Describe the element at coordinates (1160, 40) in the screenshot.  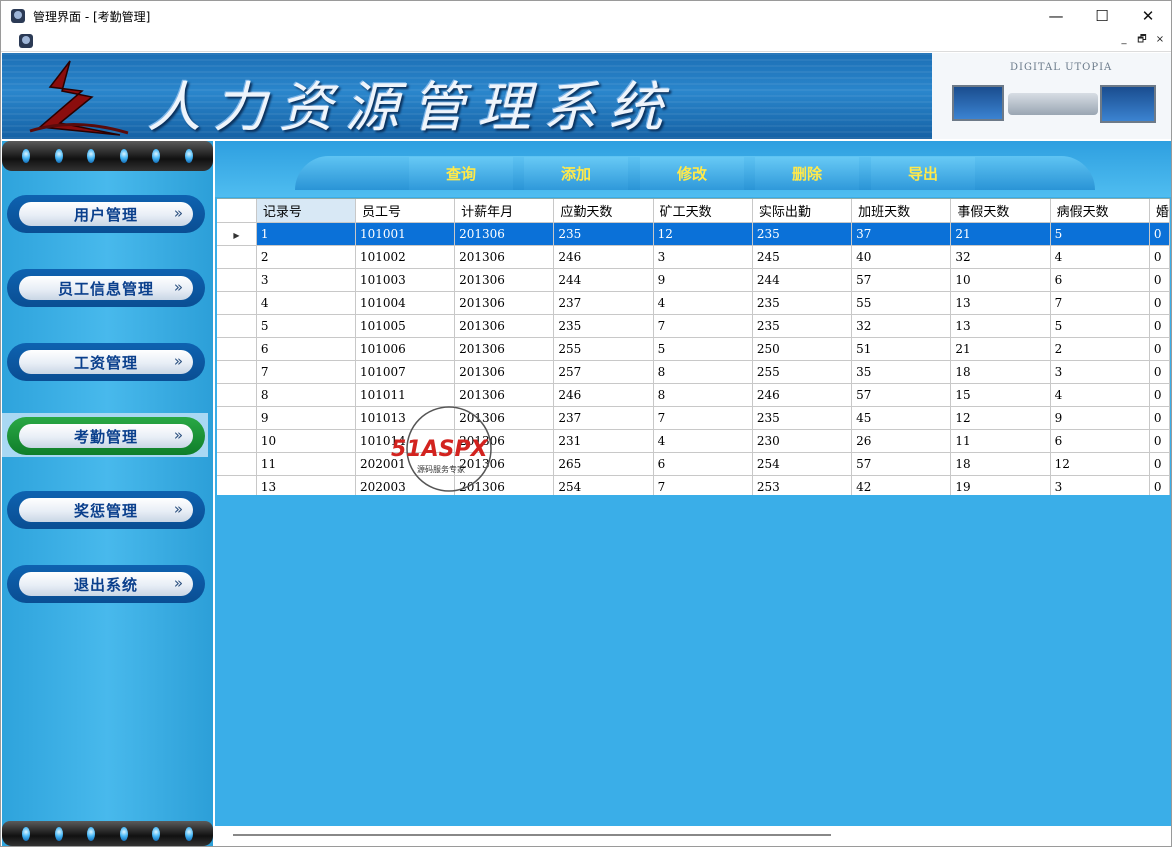
I see `mdi-close-button: ×` at that location.